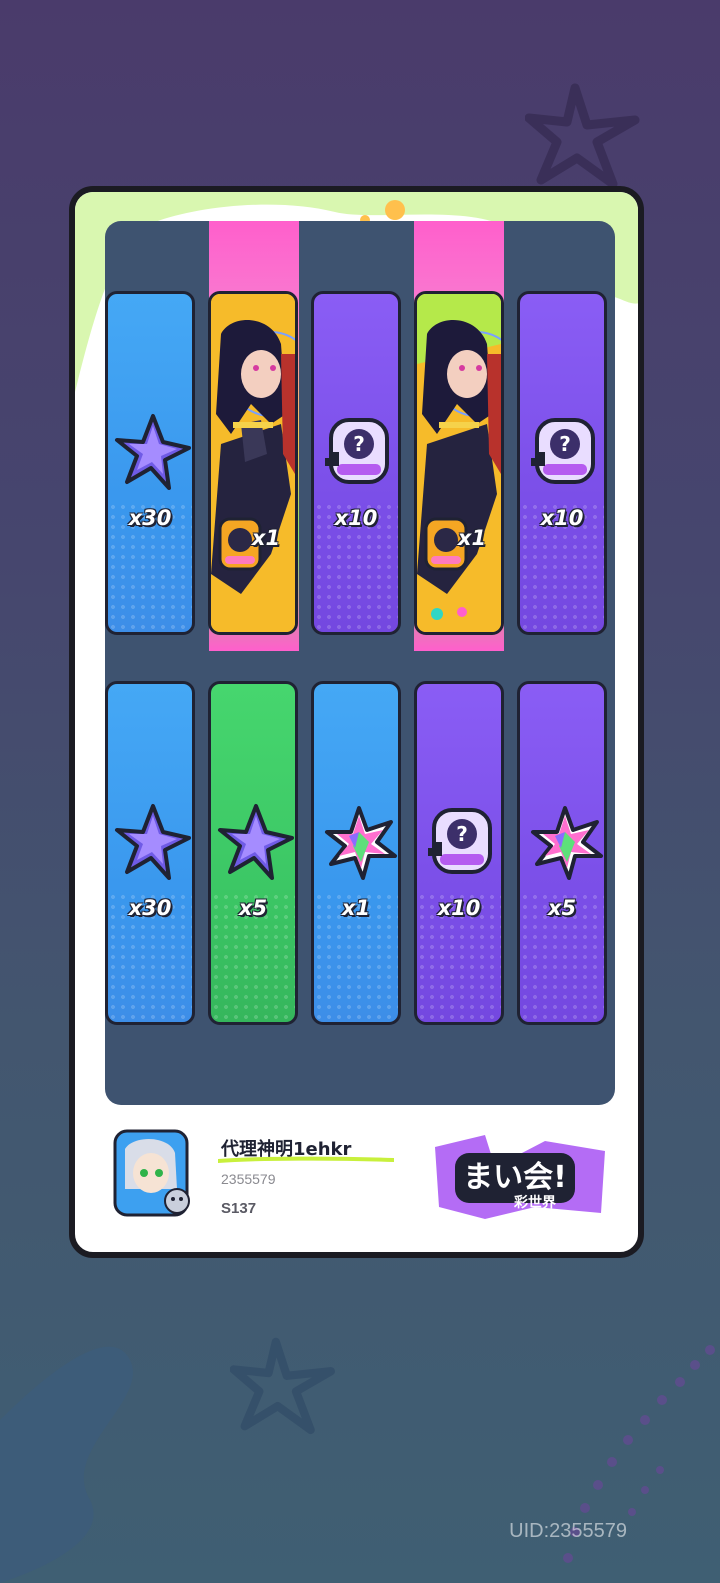 The image size is (720, 1583). What do you see at coordinates (151, 1173) in the screenshot?
I see `player-avatar` at bounding box center [151, 1173].